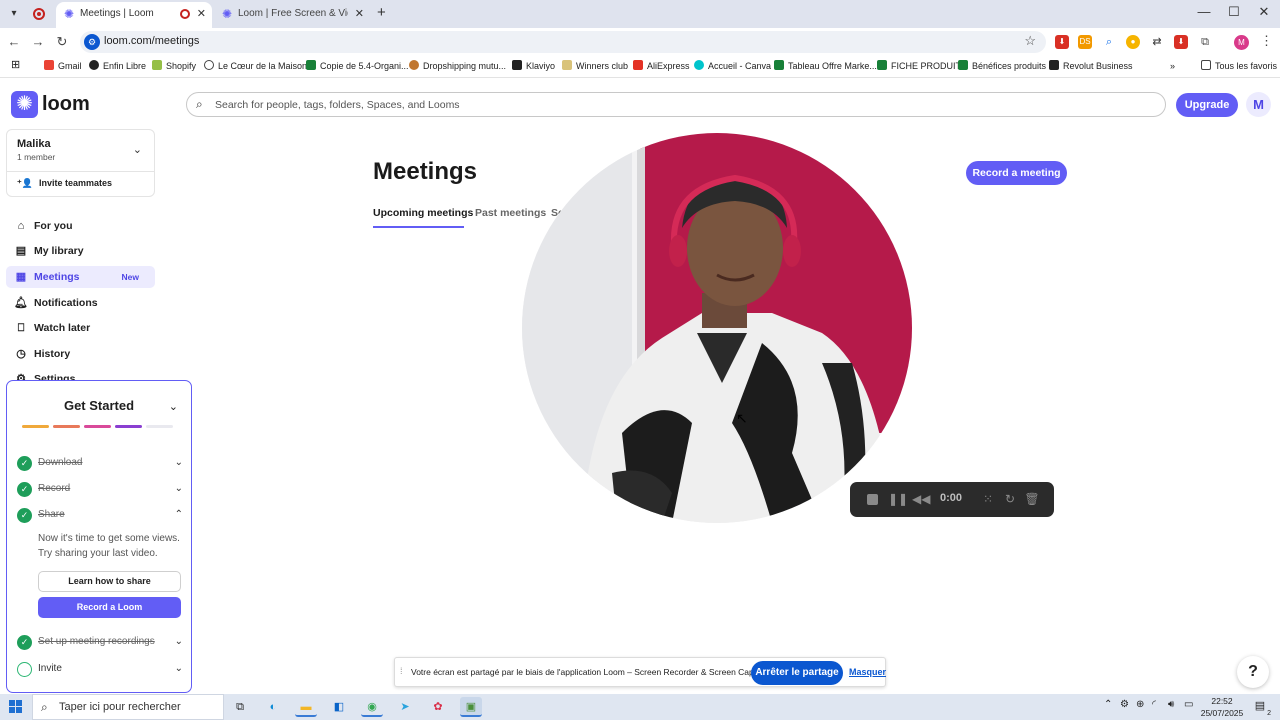 The height and width of the screenshot is (720, 1280). What do you see at coordinates (339, 707) in the screenshot?
I see `outlook-icon: ◧` at bounding box center [339, 707].